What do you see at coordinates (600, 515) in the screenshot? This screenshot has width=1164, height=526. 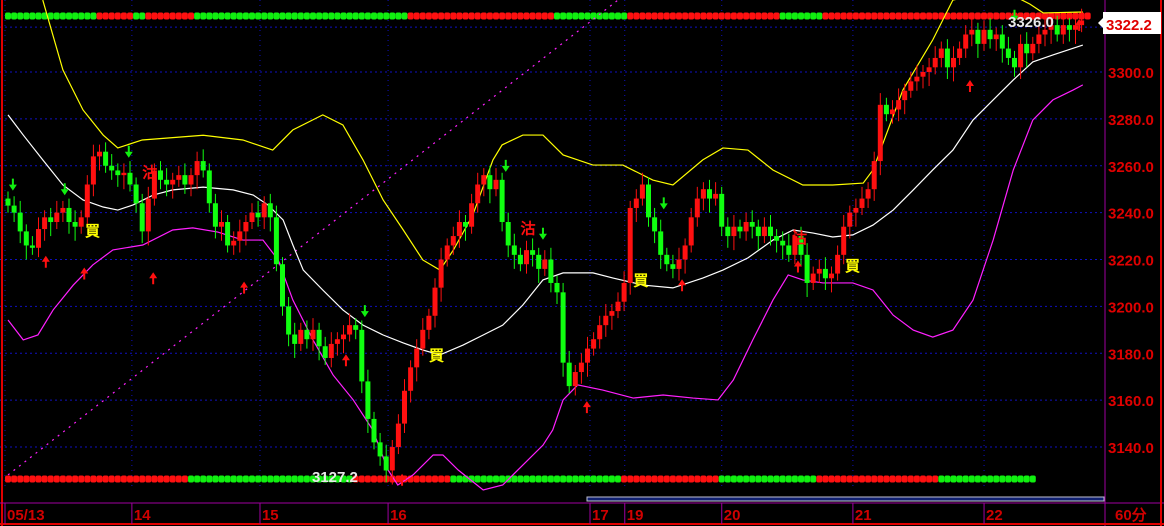 I see `time-tick-label: 17` at bounding box center [600, 515].